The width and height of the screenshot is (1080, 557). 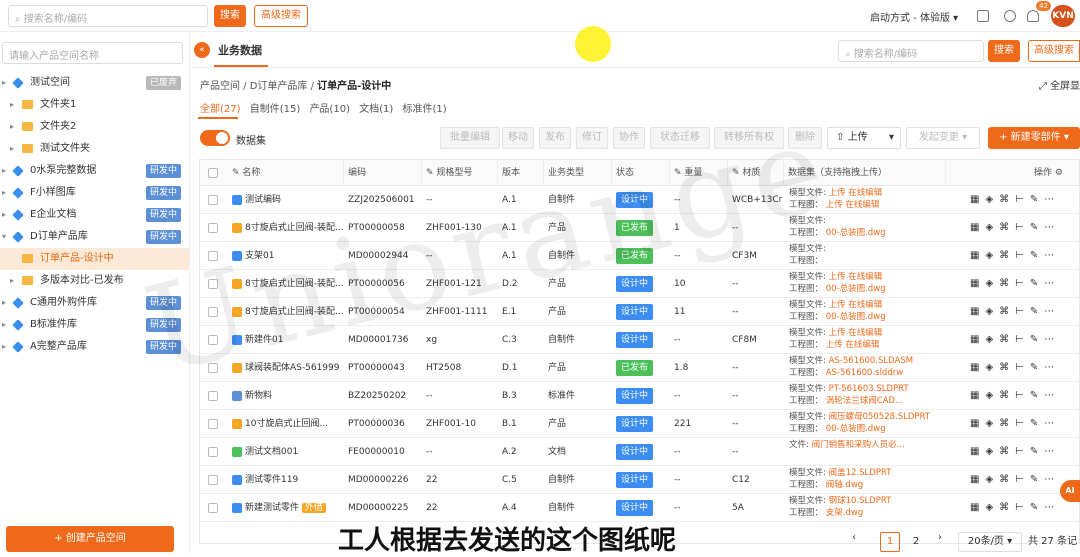 I want to click on delete-button: 删除, so click(x=805, y=138).